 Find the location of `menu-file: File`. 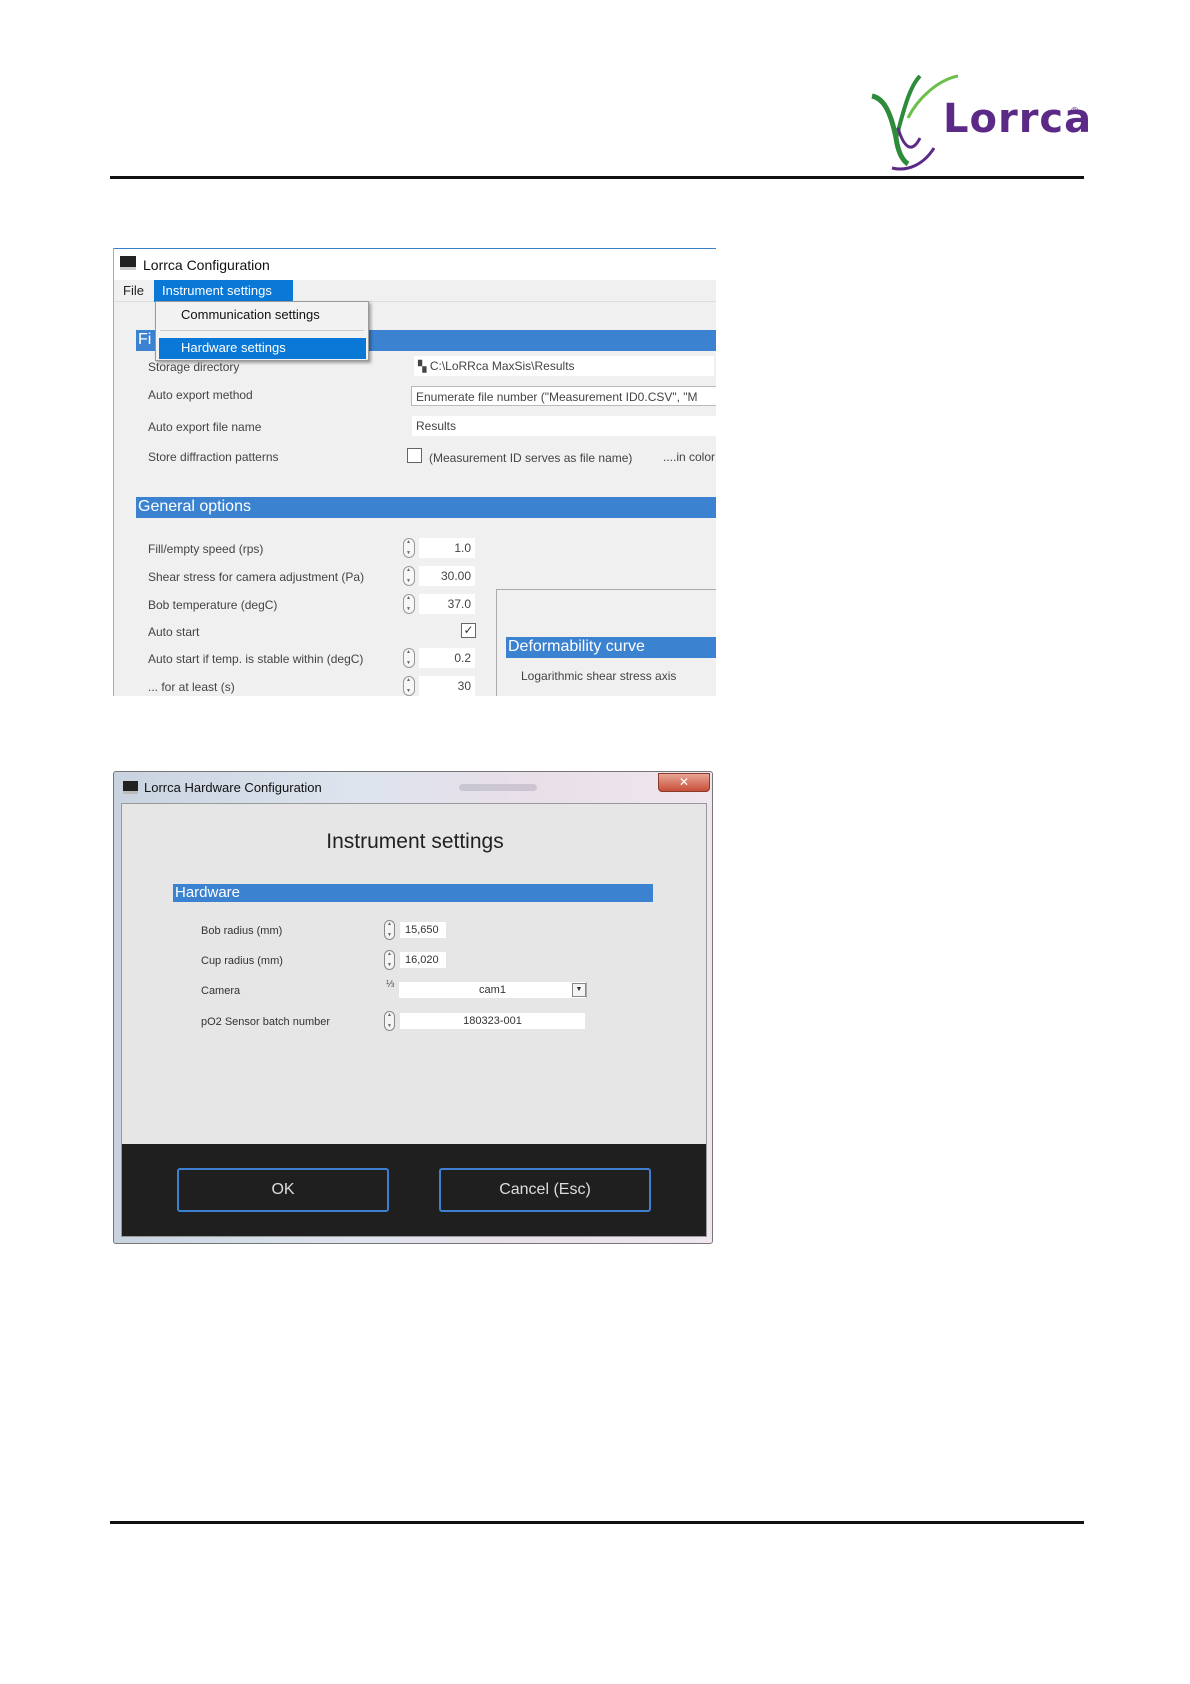

menu-file: File is located at coordinates (133, 290).